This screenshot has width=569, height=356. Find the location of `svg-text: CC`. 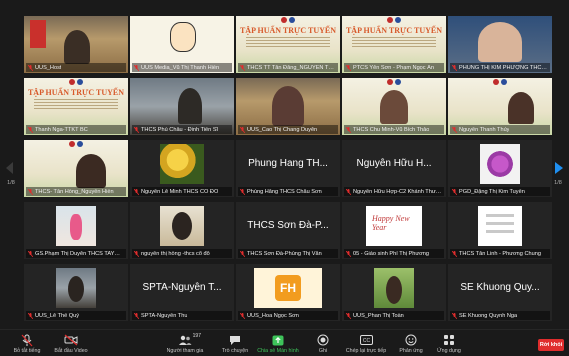

svg-text: CC is located at coordinates (366, 341).